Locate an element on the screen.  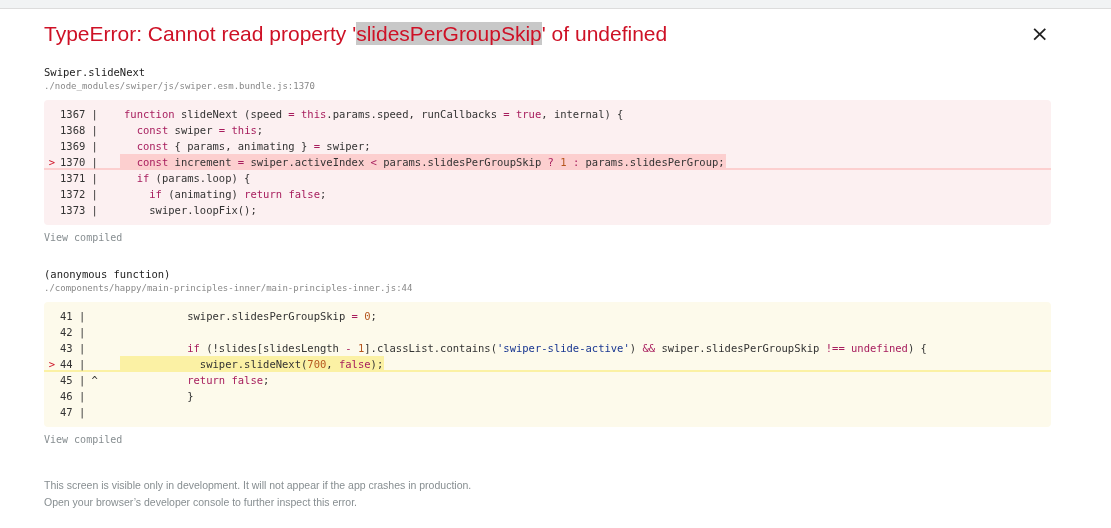
line-number: 41 | is located at coordinates (73, 316).